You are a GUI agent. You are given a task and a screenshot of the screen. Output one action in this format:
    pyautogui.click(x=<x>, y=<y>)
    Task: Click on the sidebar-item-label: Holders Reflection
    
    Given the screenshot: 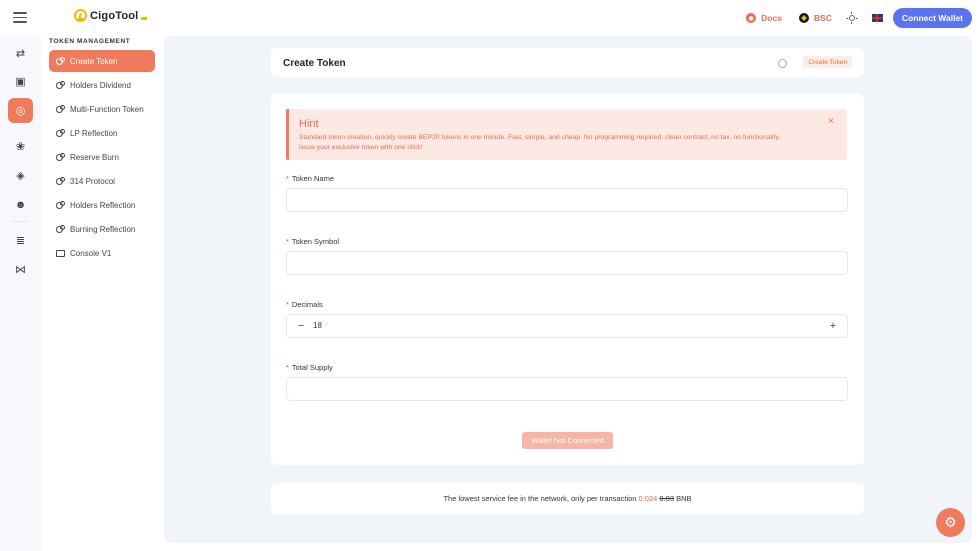 What is the action you would take?
    pyautogui.click(x=103, y=205)
    